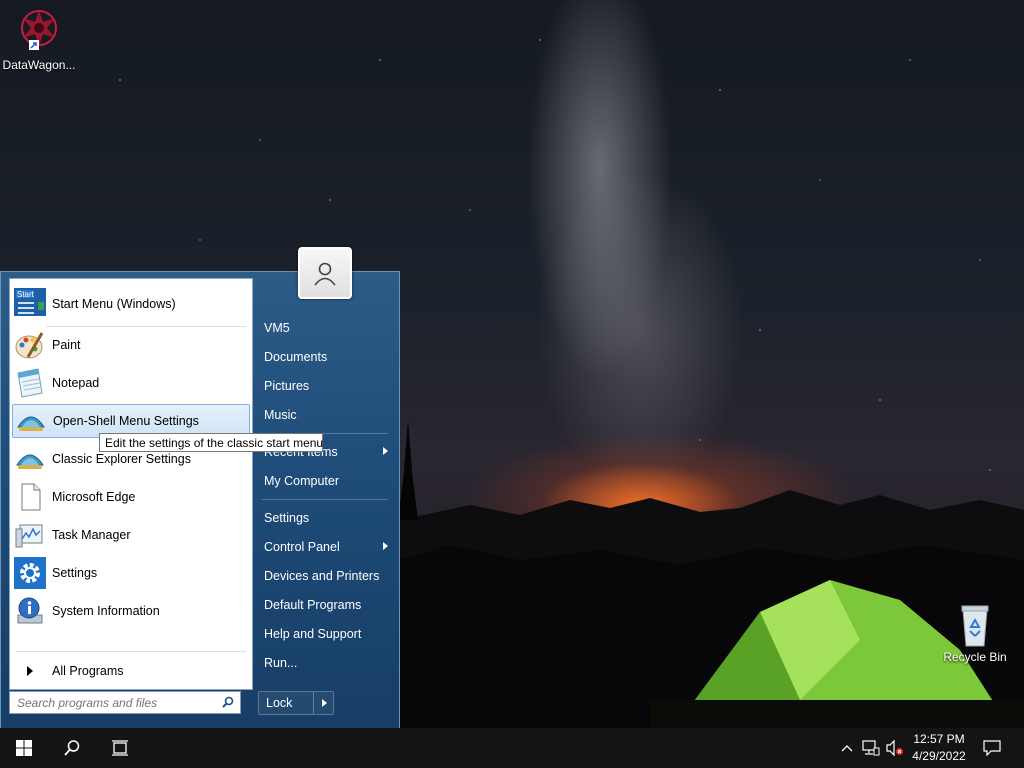 The height and width of the screenshot is (768, 1024). What do you see at coordinates (131, 671) in the screenshot?
I see `all-programs-item: All Programs` at bounding box center [131, 671].